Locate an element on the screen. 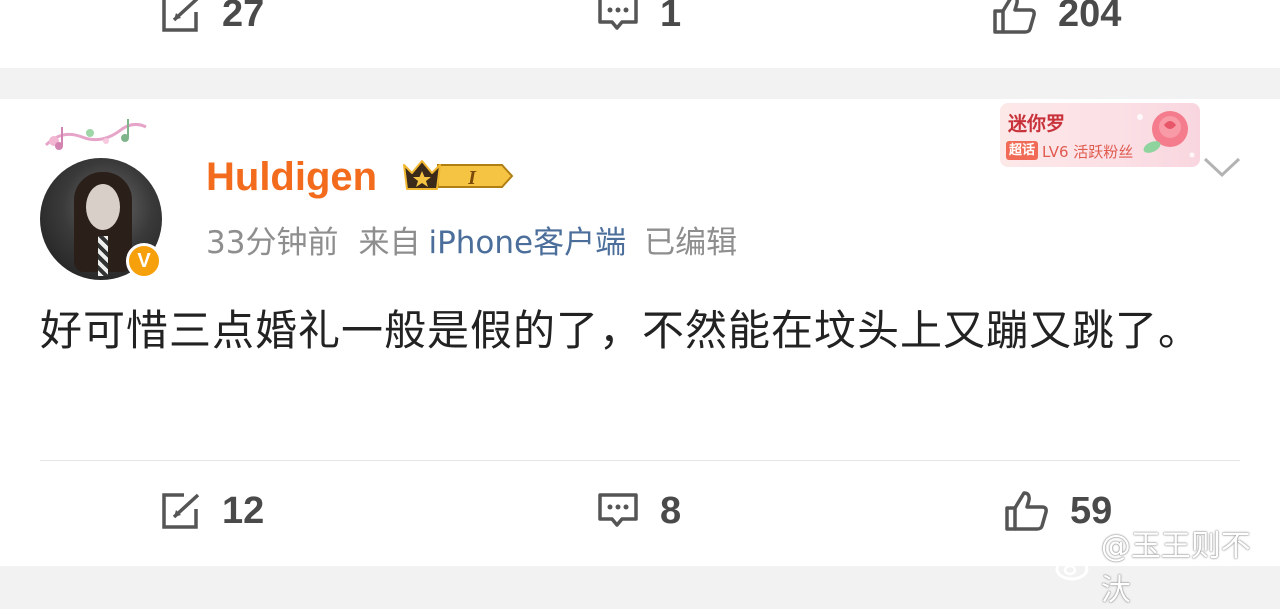 This screenshot has width=1280, height=609. post-time: 33分钟前 is located at coordinates (272, 243).